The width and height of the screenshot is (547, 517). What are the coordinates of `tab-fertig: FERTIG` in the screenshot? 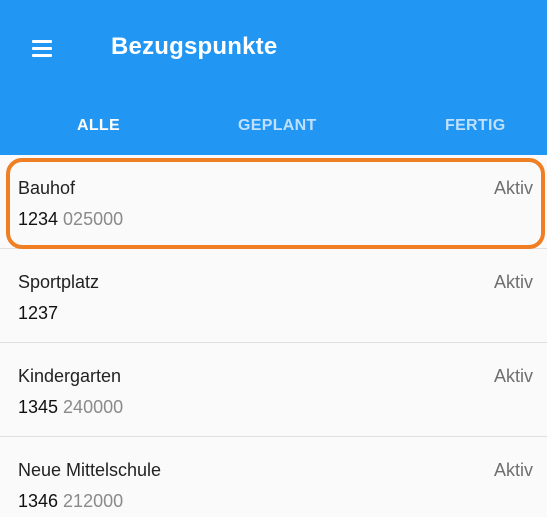 It's located at (475, 126).